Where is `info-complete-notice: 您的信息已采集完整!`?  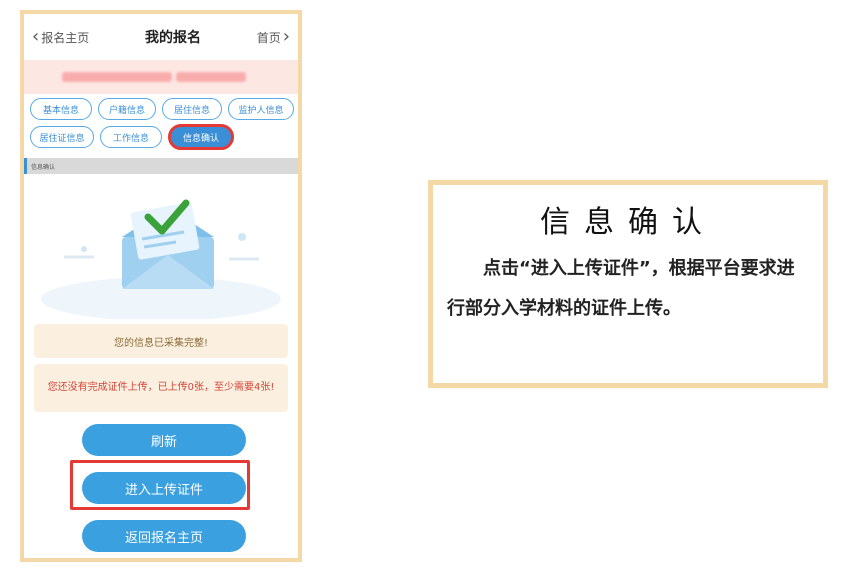 info-complete-notice: 您的信息已采集完整! is located at coordinates (161, 341).